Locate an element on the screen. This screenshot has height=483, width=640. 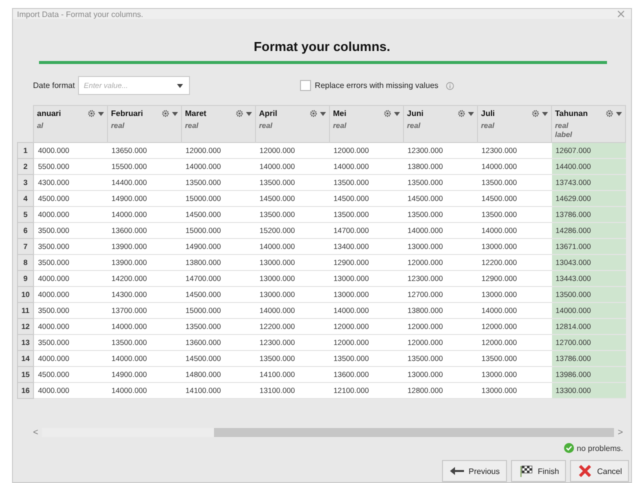
previous-button: Previous is located at coordinates (474, 471).